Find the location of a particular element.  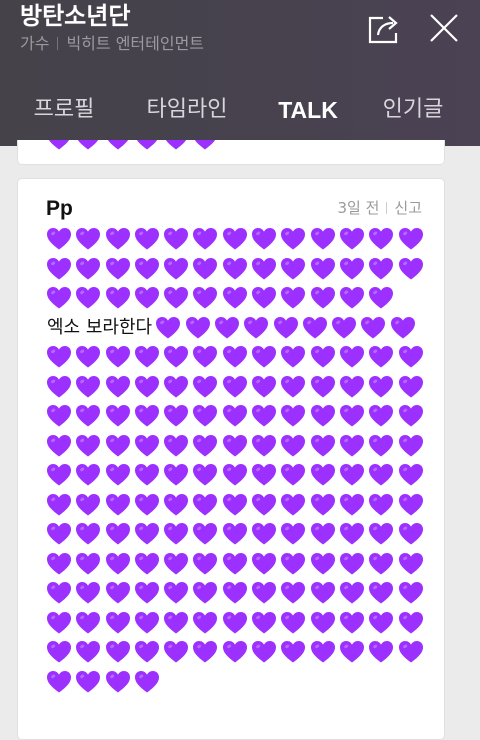

tab-timeline: 타임라인 is located at coordinates (187, 113).